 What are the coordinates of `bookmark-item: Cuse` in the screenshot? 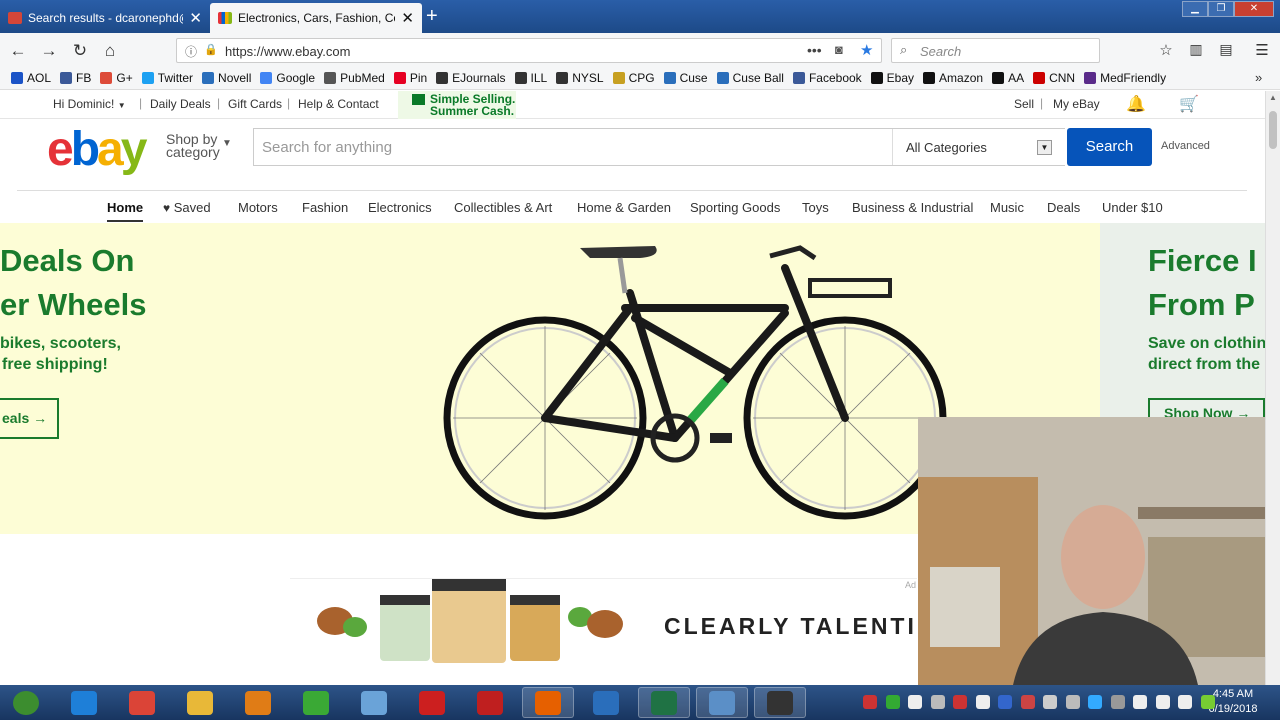 It's located at (685, 78).